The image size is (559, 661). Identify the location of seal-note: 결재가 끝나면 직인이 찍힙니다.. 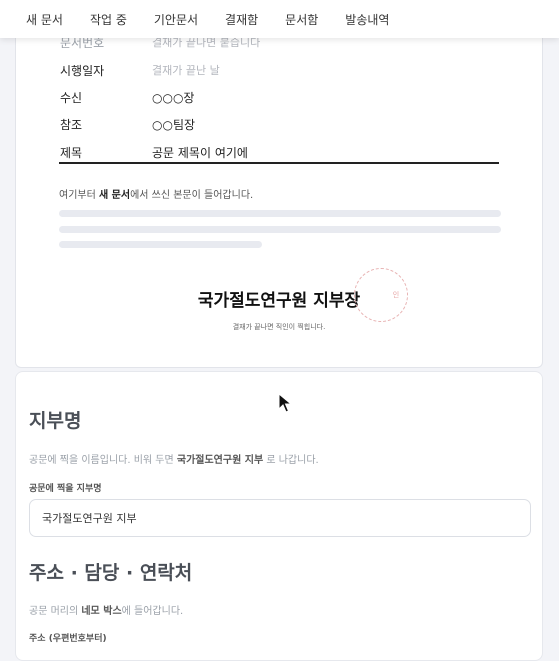
(279, 327).